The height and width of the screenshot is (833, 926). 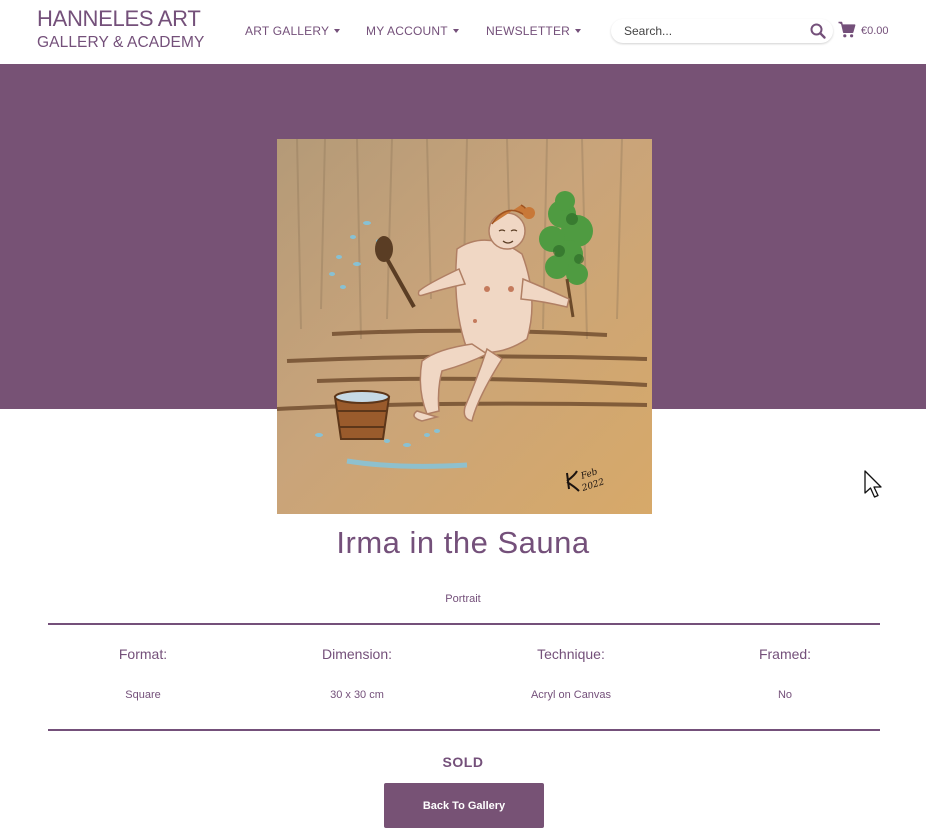 I want to click on search-input, so click(x=709, y=31).